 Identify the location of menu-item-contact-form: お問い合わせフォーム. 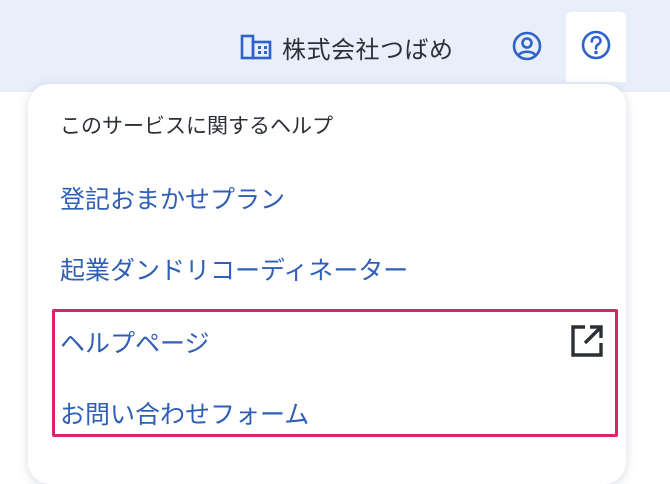
(184, 413).